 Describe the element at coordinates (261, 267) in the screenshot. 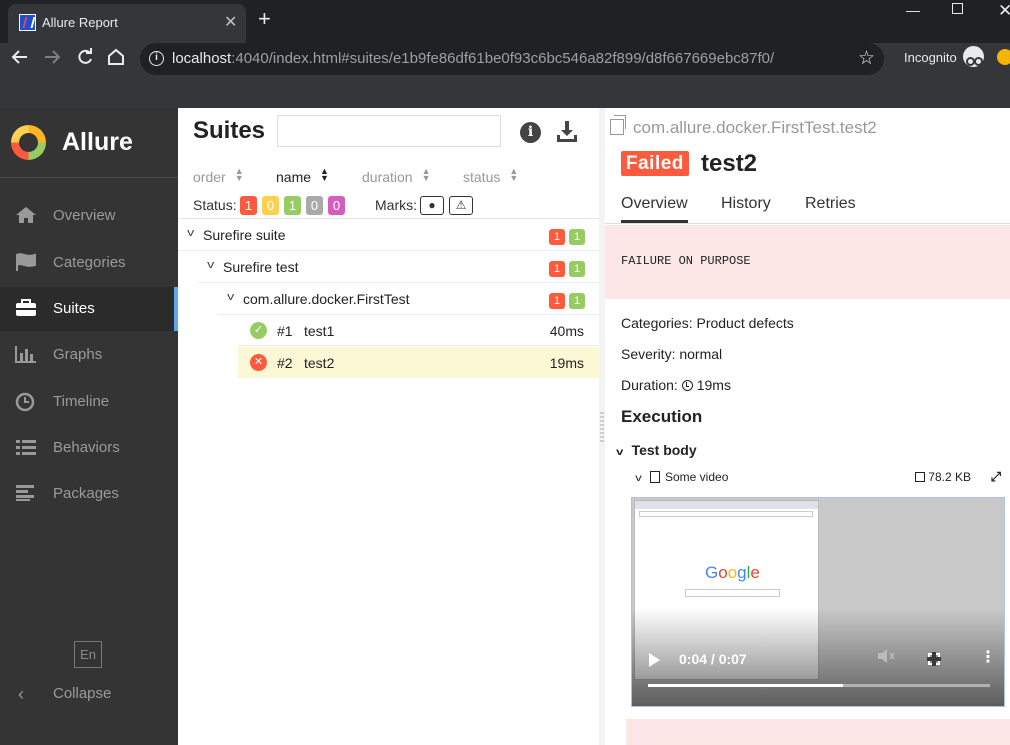

I see `tree-row-label: Surefire test` at that location.